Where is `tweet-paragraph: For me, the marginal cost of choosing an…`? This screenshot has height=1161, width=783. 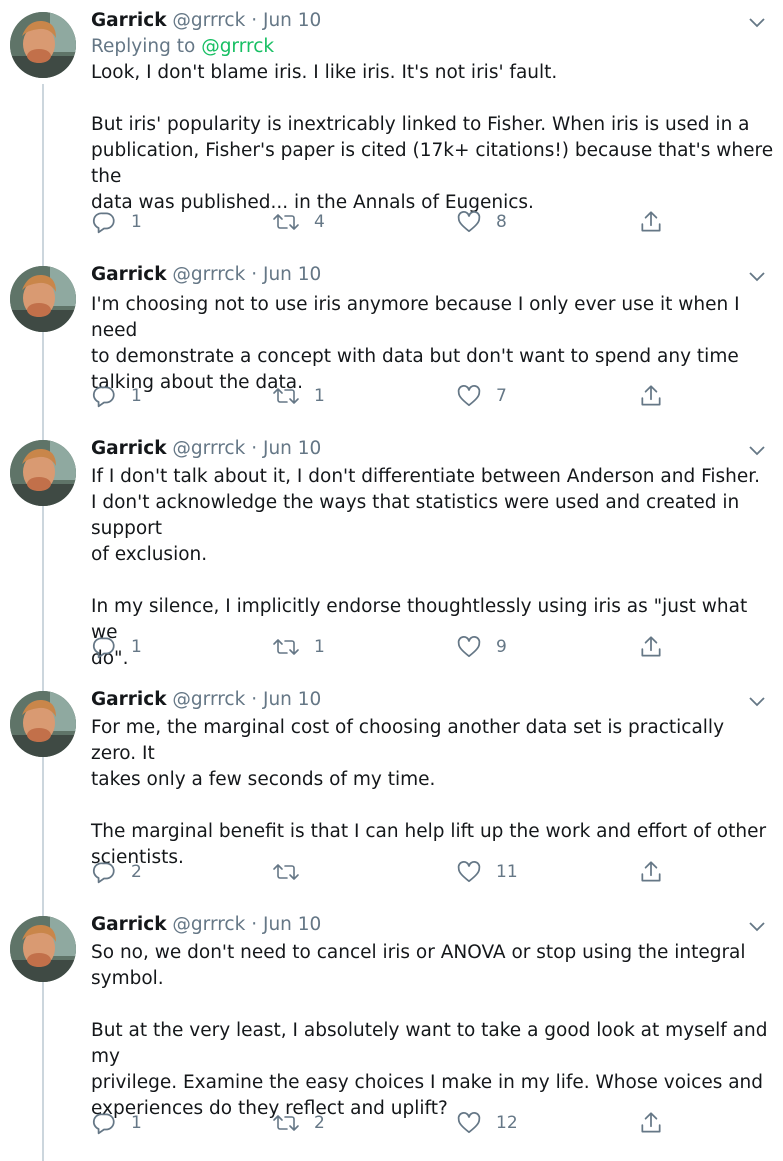 tweet-paragraph: For me, the marginal cost of choosing an… is located at coordinates (408, 753).